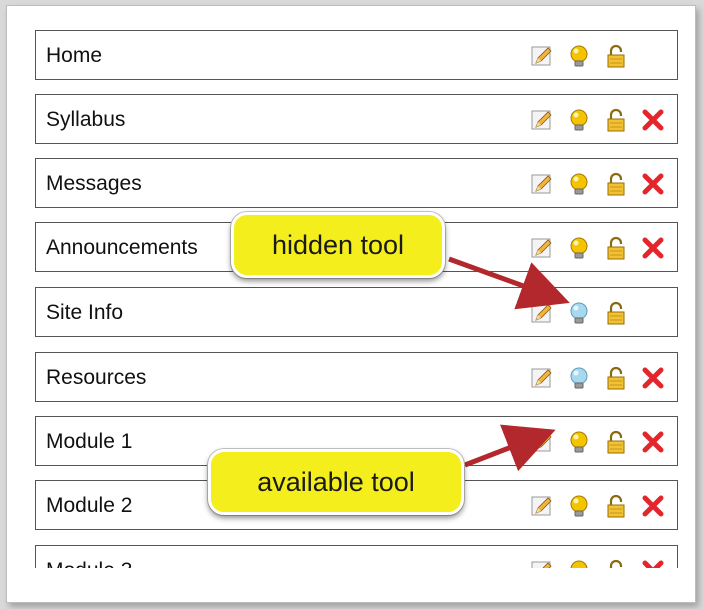 Image resolution: width=704 pixels, height=609 pixels. Describe the element at coordinates (96, 377) in the screenshot. I see `tool-name: Resources` at that location.